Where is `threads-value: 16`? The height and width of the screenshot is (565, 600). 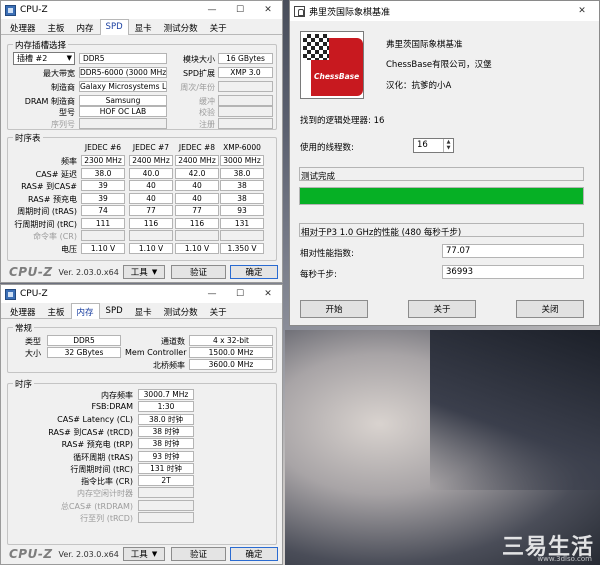
threads-value: 16 is located at coordinates (422, 145).